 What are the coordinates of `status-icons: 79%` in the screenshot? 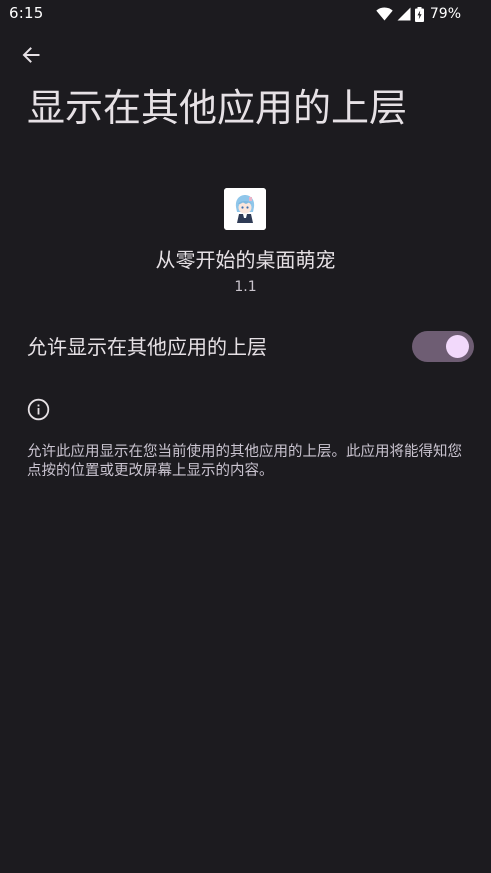 It's located at (418, 14).